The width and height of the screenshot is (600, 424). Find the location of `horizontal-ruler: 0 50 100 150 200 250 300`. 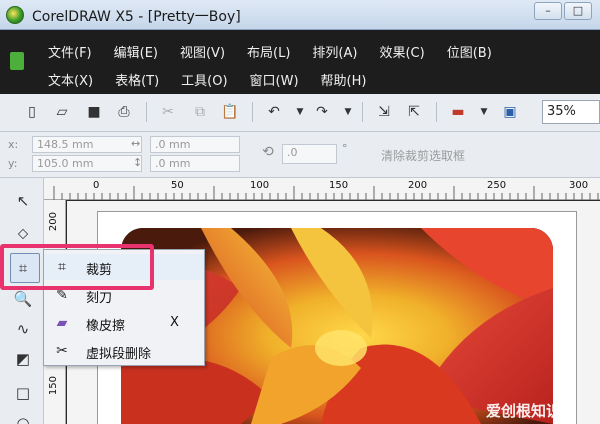

horizontal-ruler: 0 50 100 150 200 250 300 is located at coordinates (322, 189).